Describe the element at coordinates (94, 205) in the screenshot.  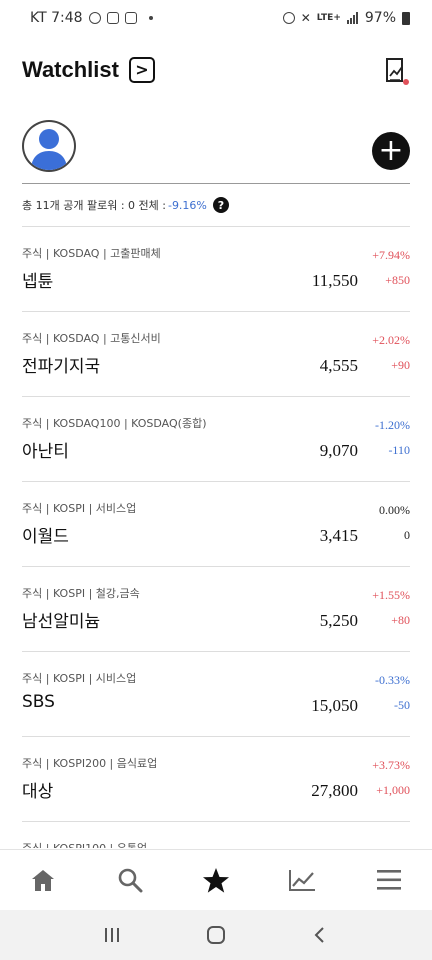
I see `summary-text: 총 11개 공개 팔로워 : 0 전체 :` at that location.